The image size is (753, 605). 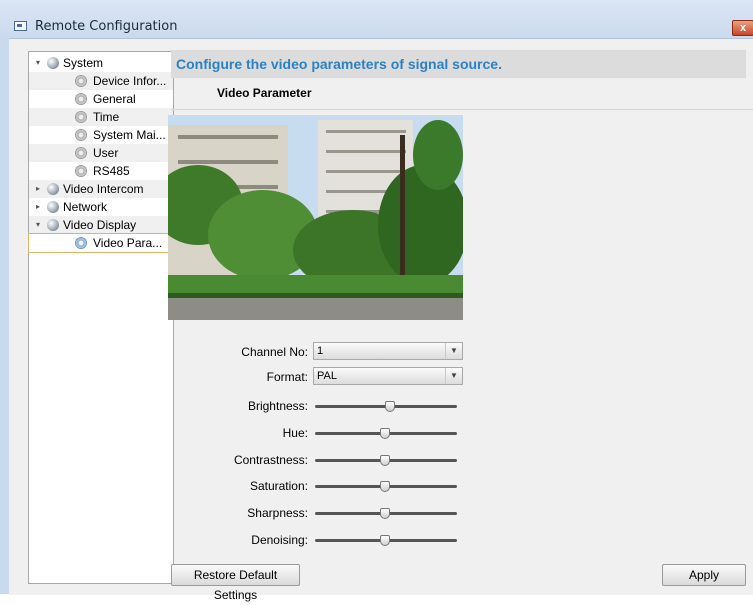 I want to click on tree-item-video-intercom: ▸ Video Intercom, so click(x=101, y=189).